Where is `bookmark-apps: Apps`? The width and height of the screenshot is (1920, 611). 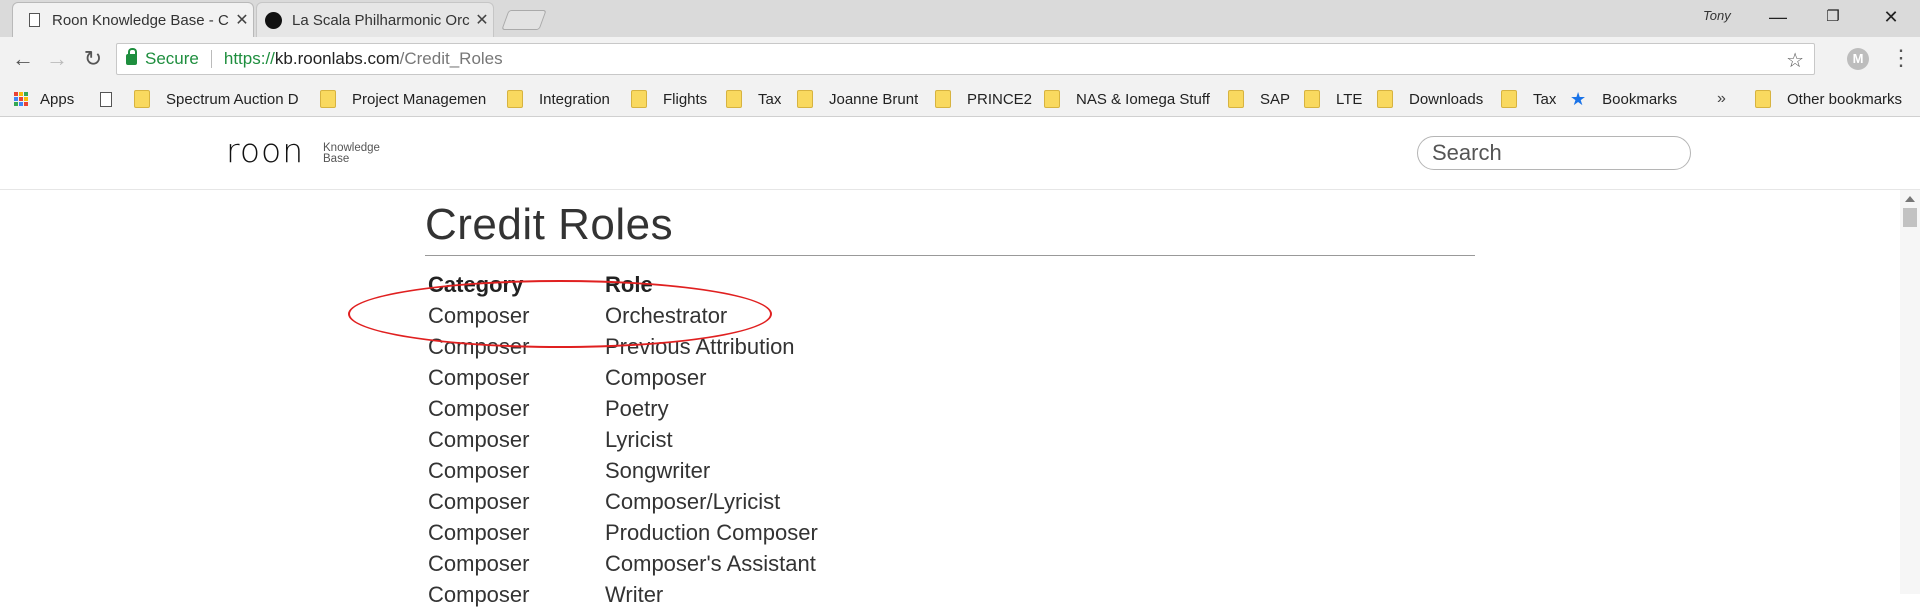 bookmark-apps: Apps is located at coordinates (44, 99).